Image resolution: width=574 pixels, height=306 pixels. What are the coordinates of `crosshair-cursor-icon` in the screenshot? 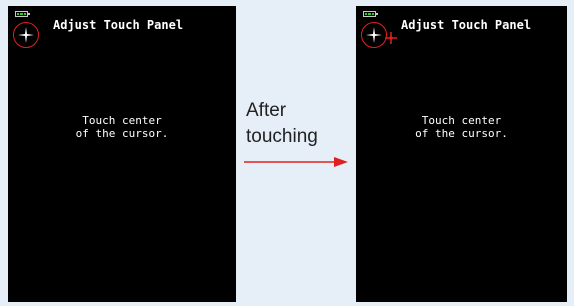 It's located at (26, 35).